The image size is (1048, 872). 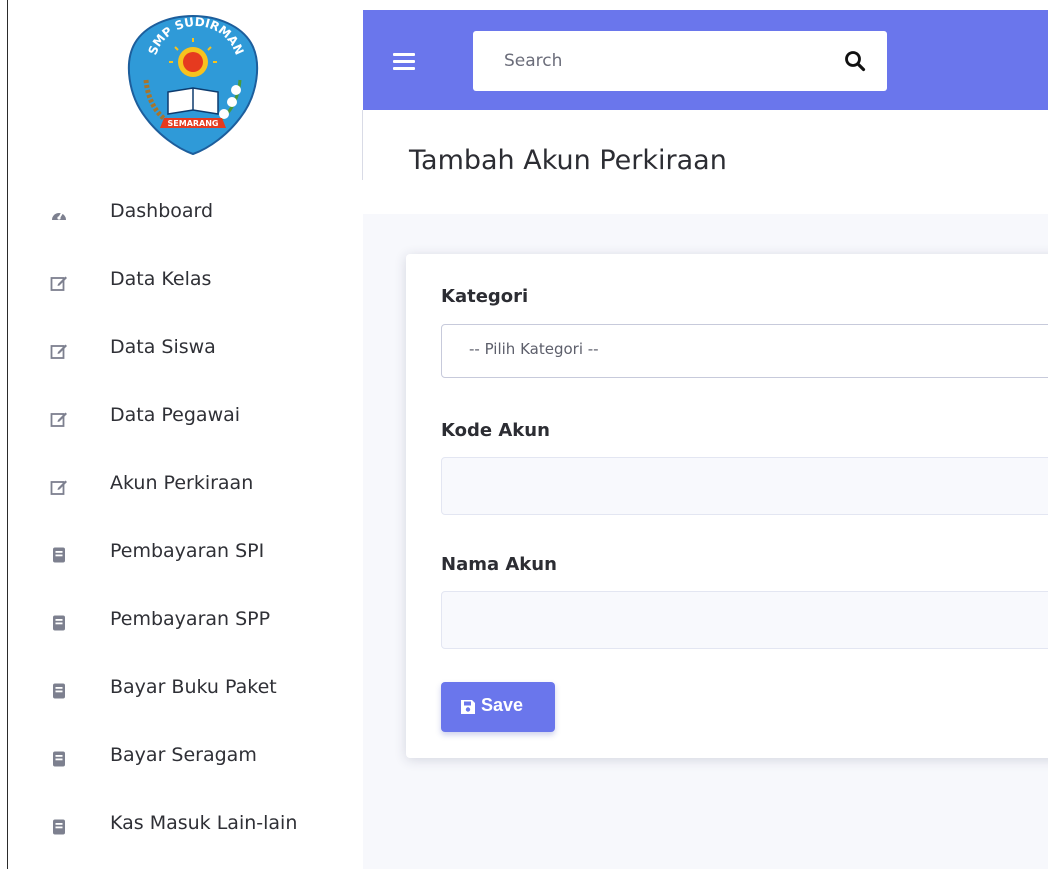 What do you see at coordinates (855, 61) in the screenshot?
I see `search-icon` at bounding box center [855, 61].